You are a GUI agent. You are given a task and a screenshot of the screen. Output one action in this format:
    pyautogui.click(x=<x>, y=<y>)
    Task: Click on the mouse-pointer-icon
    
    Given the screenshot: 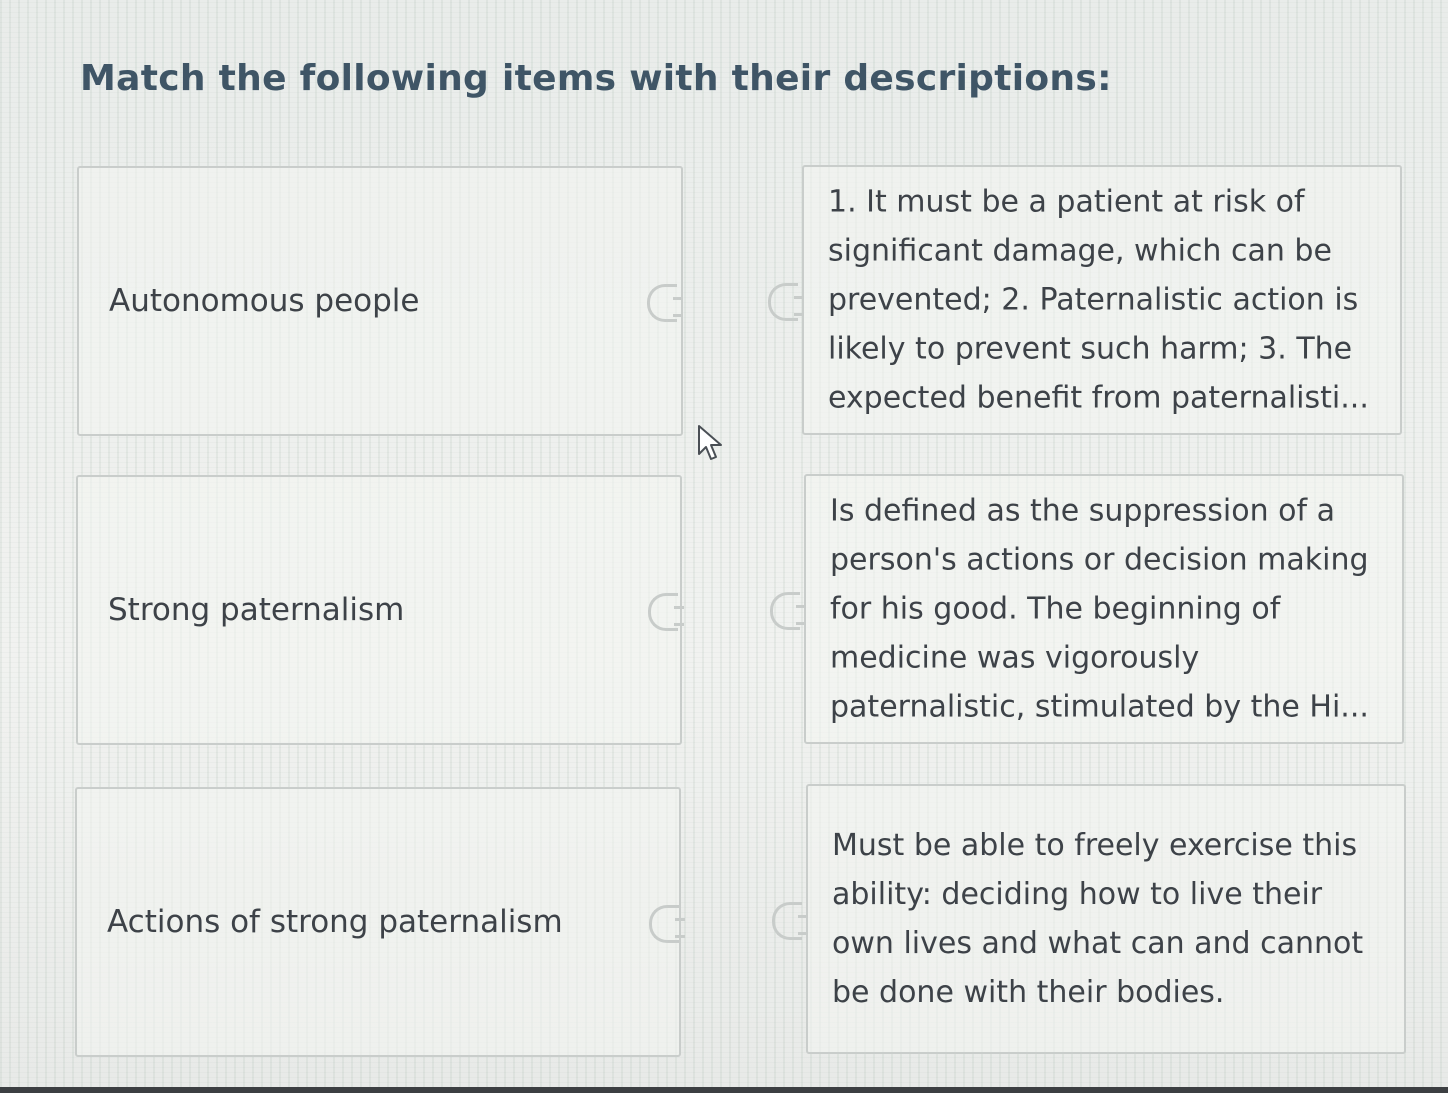 What is the action you would take?
    pyautogui.click(x=710, y=442)
    